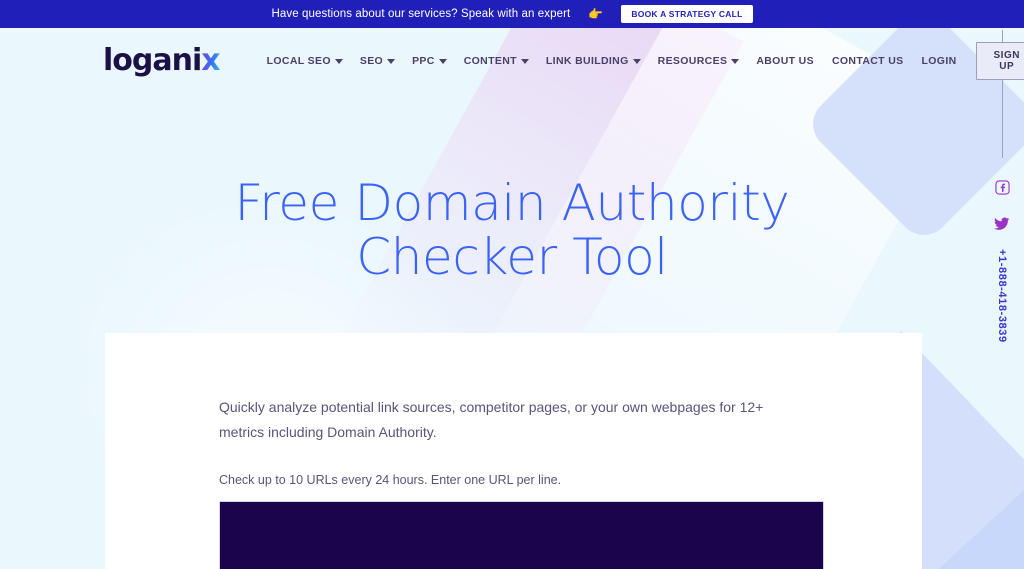 The image size is (1024, 569). I want to click on sign-up-button: SIGN UP, so click(999, 61).